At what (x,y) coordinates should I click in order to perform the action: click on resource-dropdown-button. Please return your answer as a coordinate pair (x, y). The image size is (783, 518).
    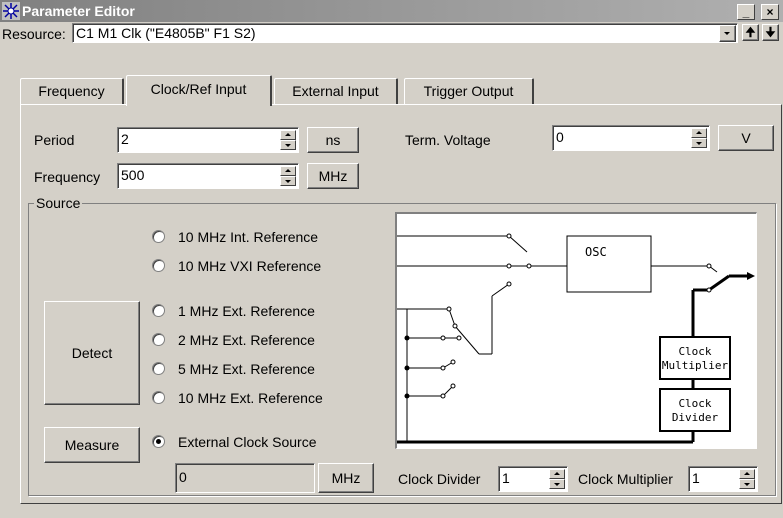
    Looking at the image, I should click on (727, 33).